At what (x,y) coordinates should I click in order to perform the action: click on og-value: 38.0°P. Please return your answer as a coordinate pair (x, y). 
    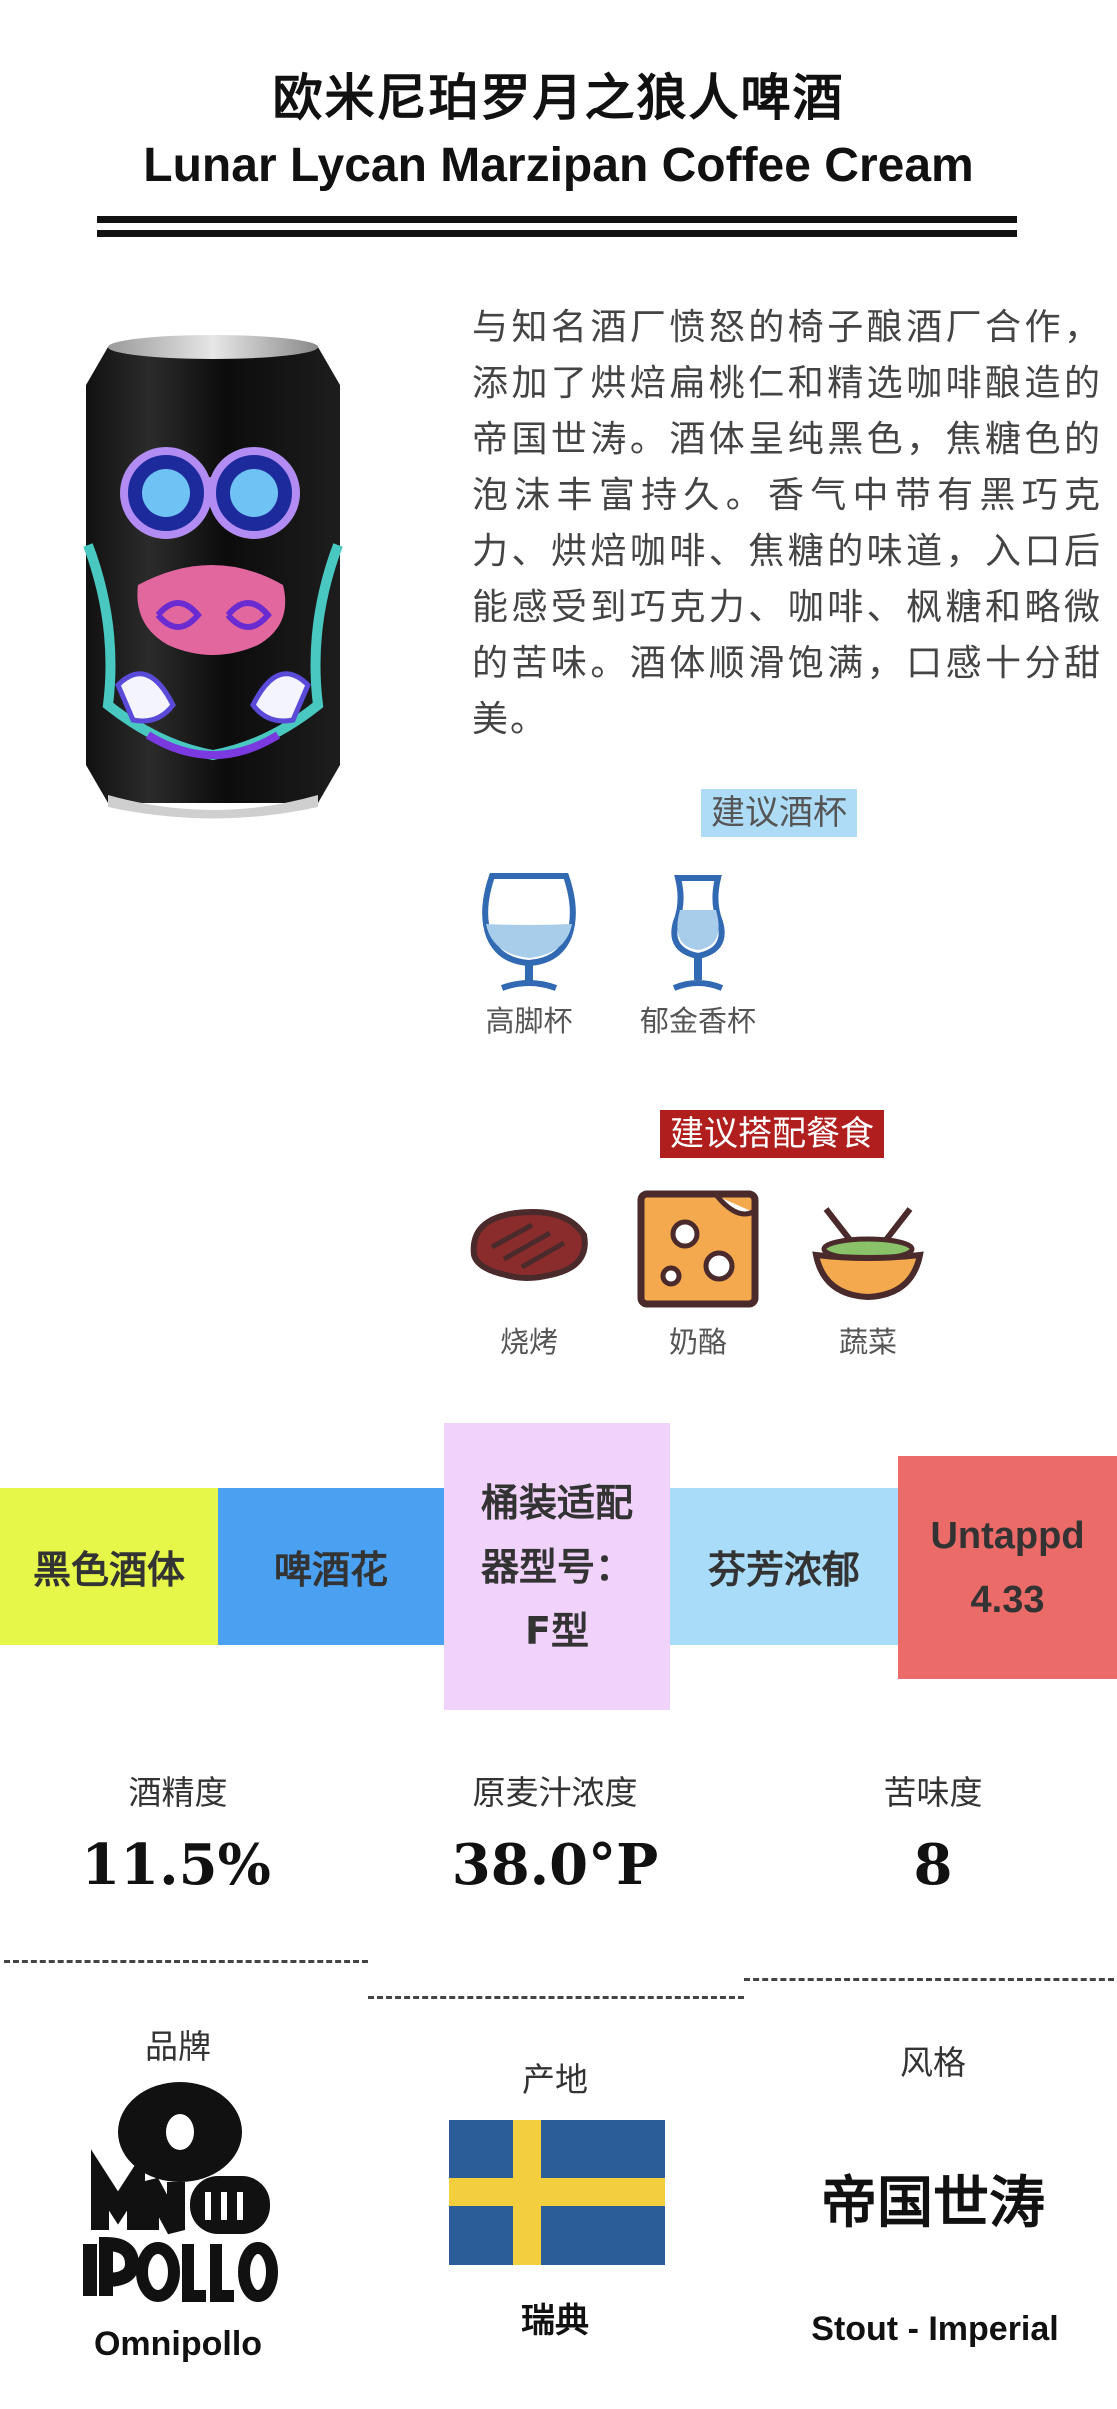
    Looking at the image, I should click on (555, 1865).